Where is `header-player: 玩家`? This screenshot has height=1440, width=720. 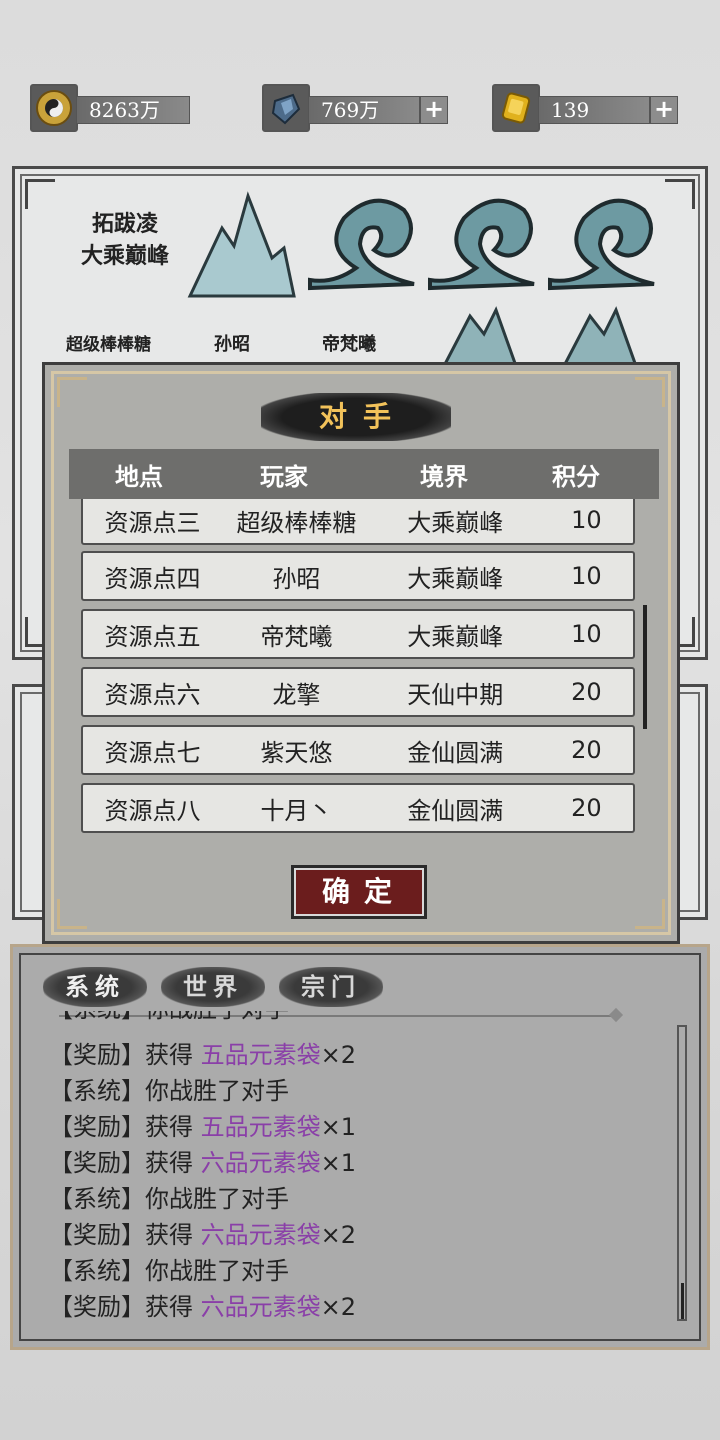
header-player: 玩家 is located at coordinates (284, 476).